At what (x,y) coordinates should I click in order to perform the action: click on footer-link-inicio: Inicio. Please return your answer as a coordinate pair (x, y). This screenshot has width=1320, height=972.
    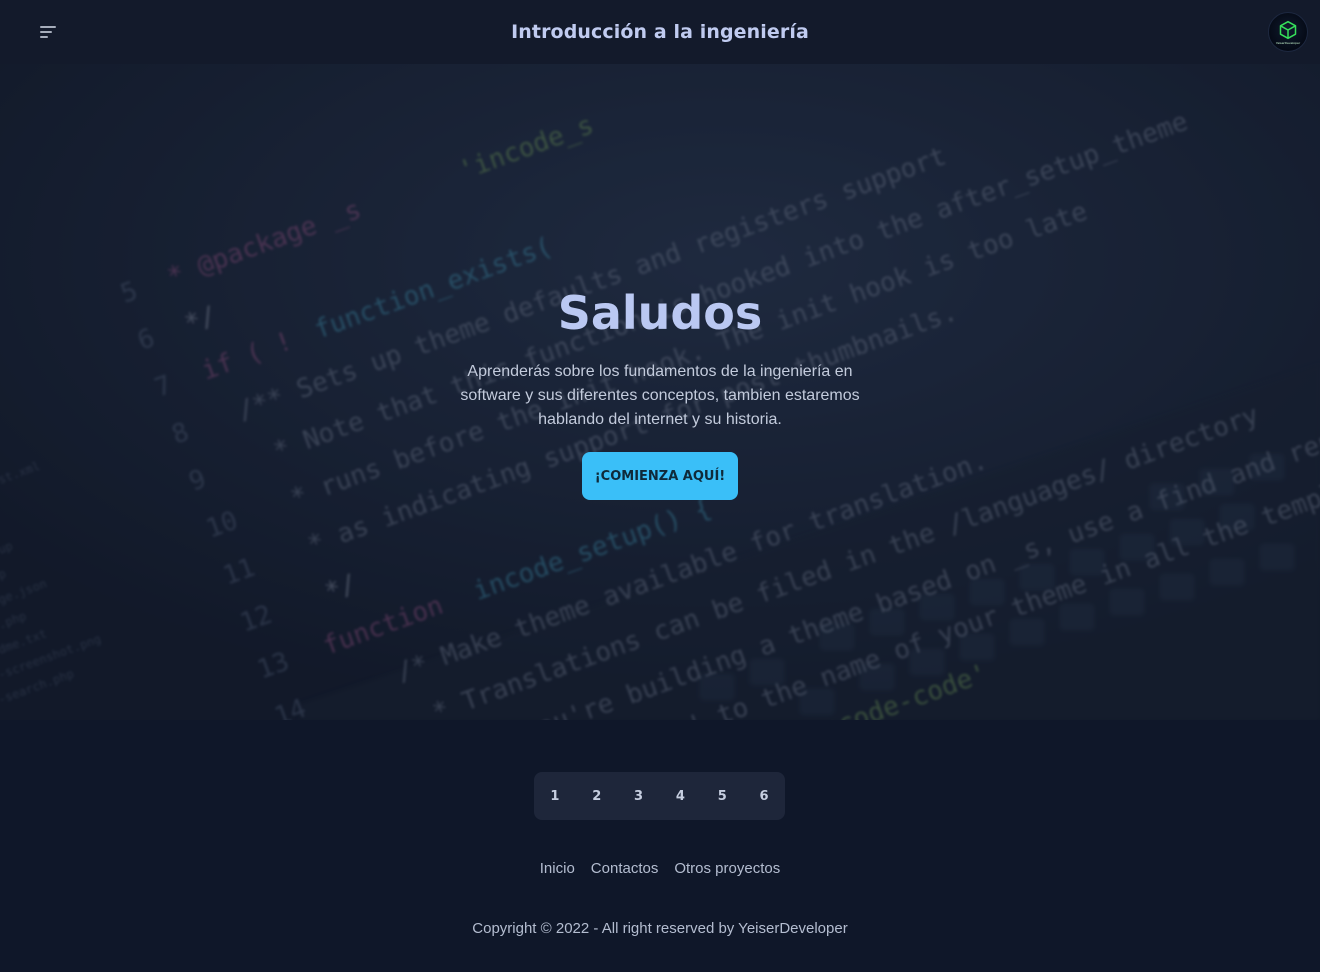
    Looking at the image, I should click on (557, 868).